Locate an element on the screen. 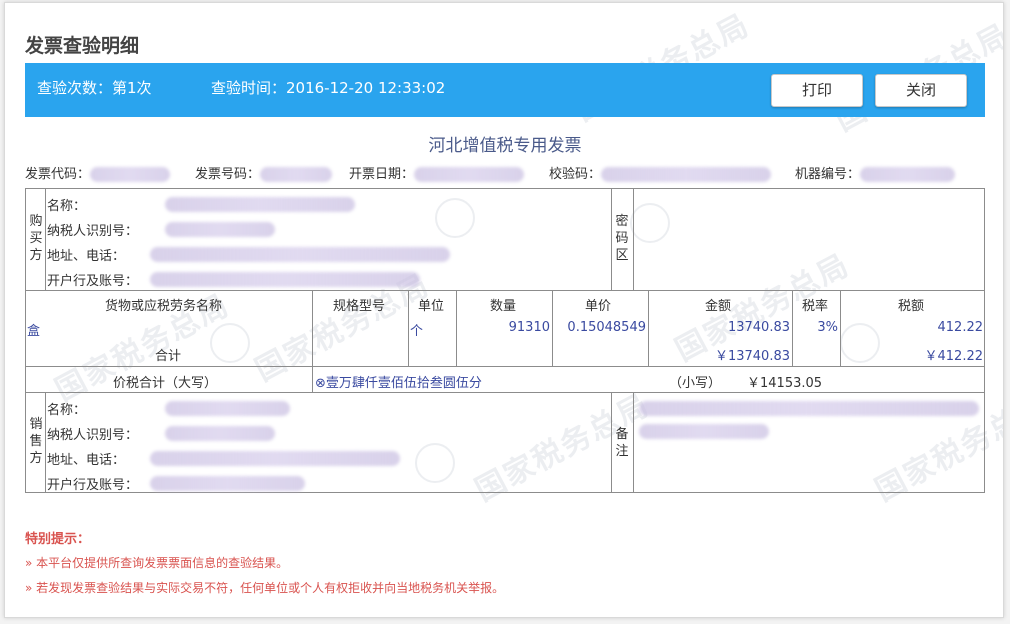  col-header-name: 货物或应税劳务名称 is located at coordinates (164, 306).